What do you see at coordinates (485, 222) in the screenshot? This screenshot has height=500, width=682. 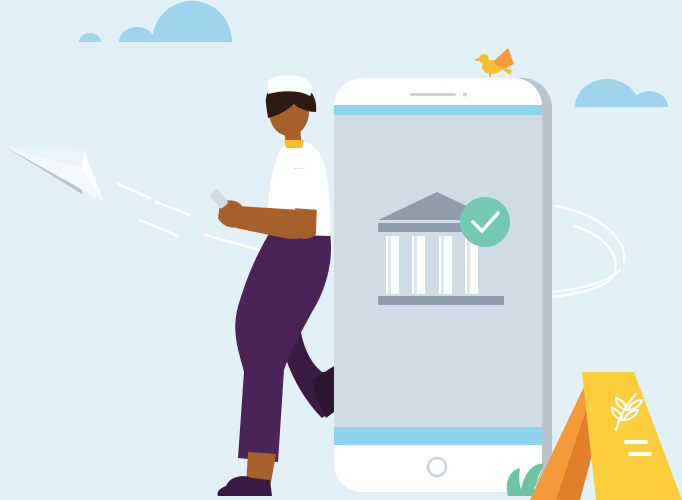 I see `checkmark-icon` at bounding box center [485, 222].